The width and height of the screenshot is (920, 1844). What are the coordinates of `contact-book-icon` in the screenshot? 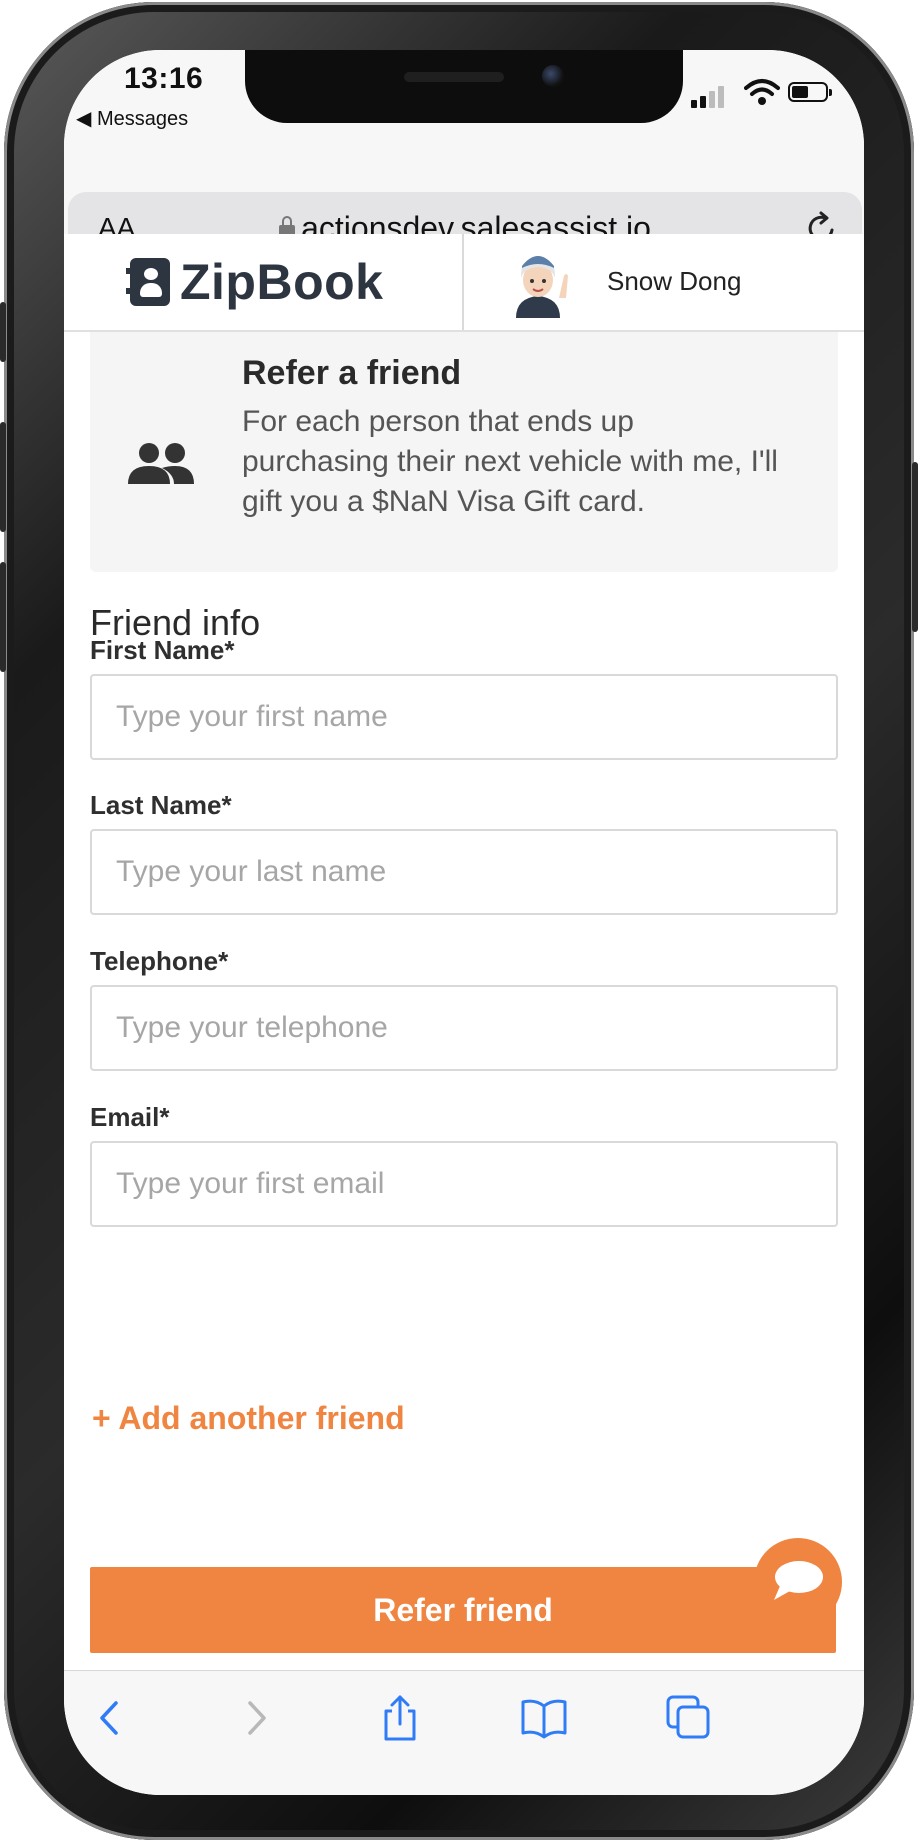 It's located at (148, 282).